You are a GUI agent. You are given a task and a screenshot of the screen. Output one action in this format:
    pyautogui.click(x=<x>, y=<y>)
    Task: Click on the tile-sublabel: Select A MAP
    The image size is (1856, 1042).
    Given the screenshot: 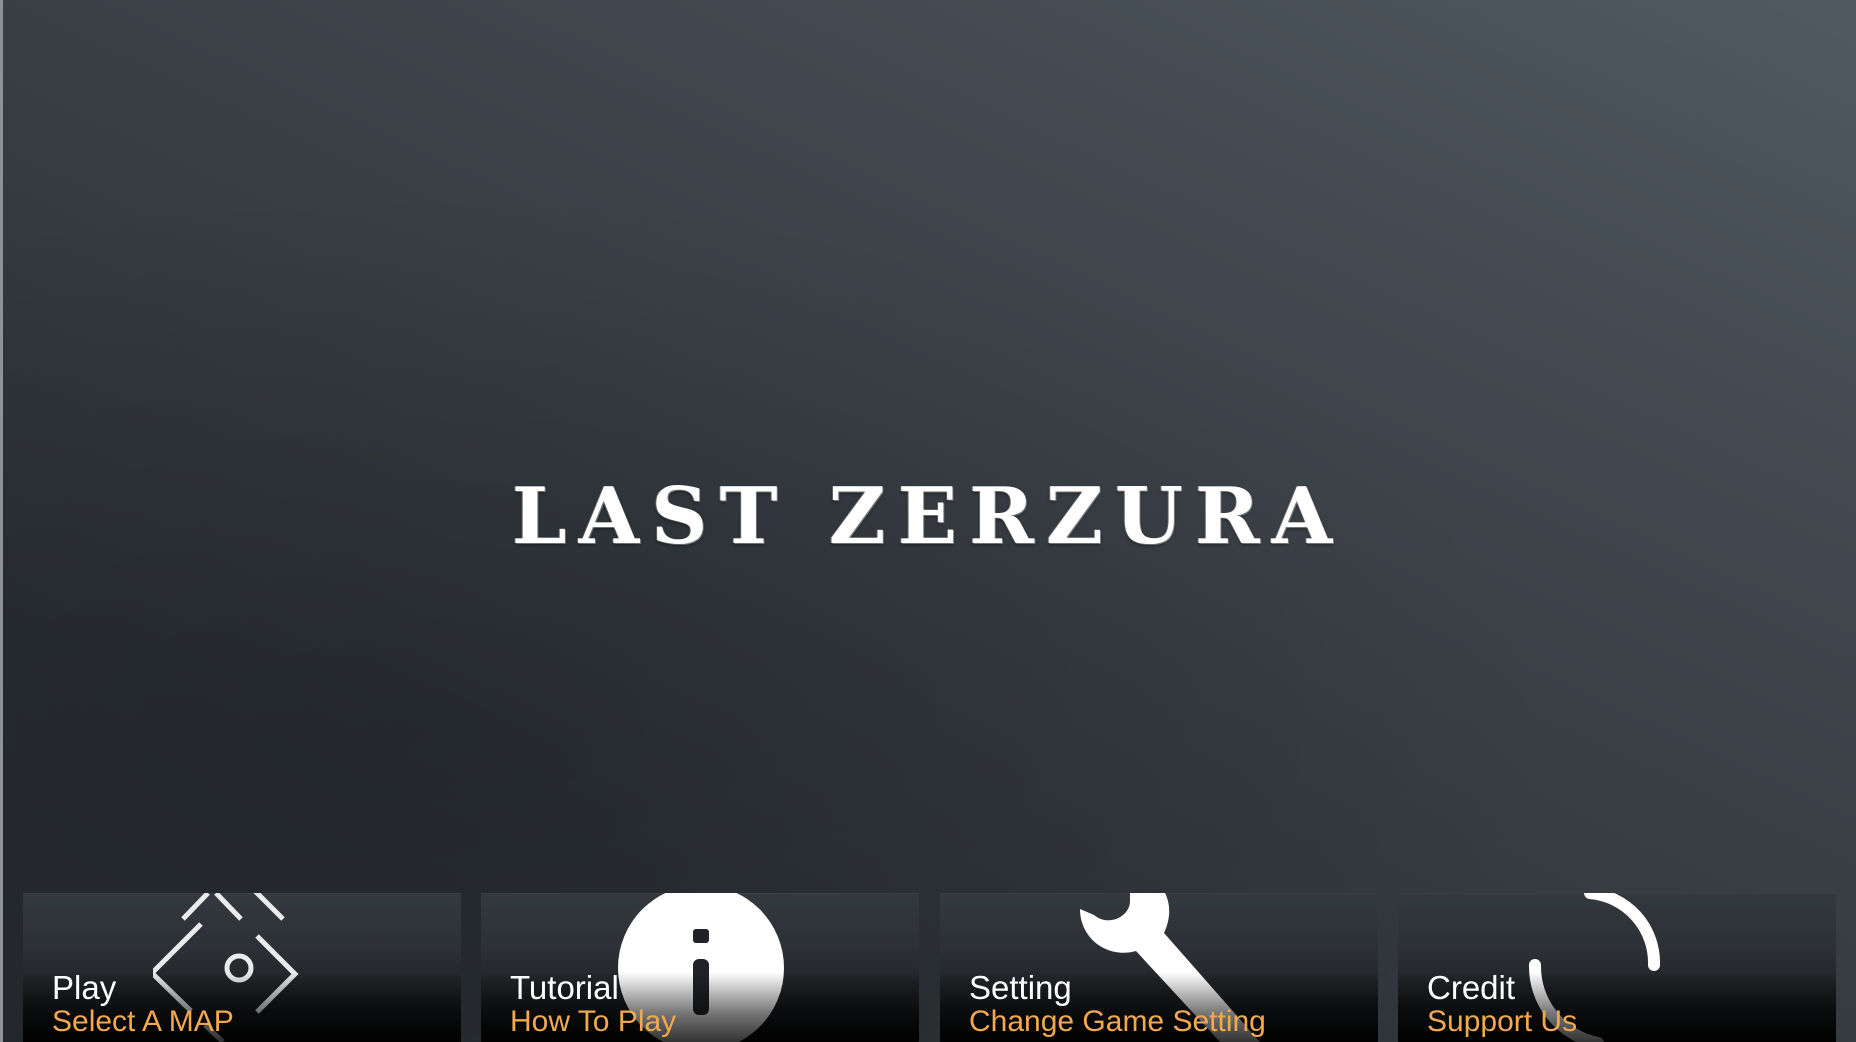 What is the action you would take?
    pyautogui.click(x=143, y=1021)
    